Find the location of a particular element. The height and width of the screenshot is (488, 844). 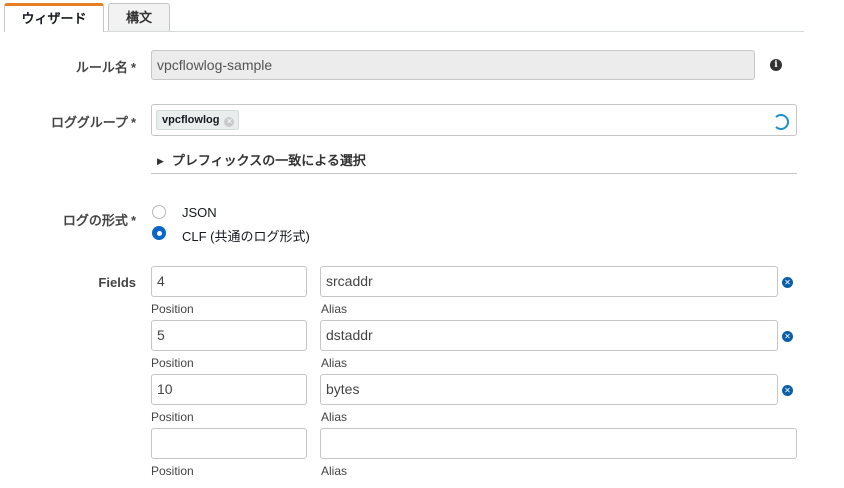

log-group-token: vpcflowlog ✕ is located at coordinates (198, 120).